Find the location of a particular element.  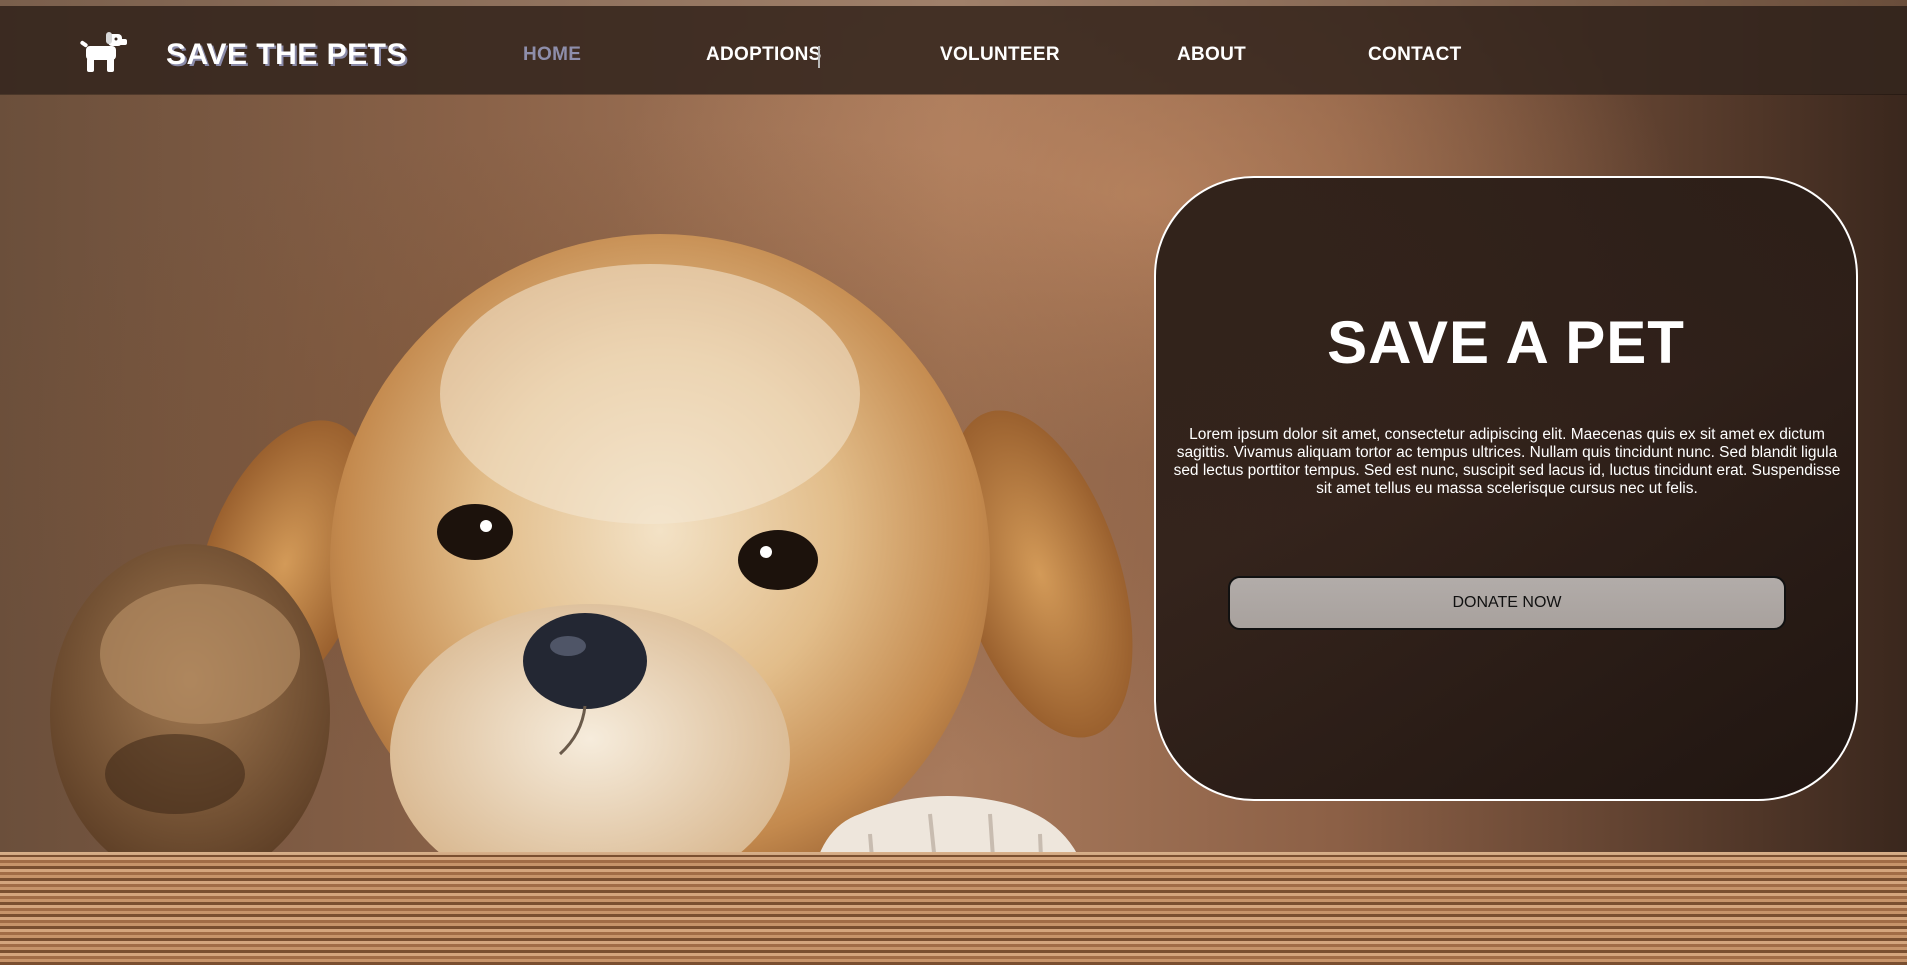

nav-separator is located at coordinates (819, 57).